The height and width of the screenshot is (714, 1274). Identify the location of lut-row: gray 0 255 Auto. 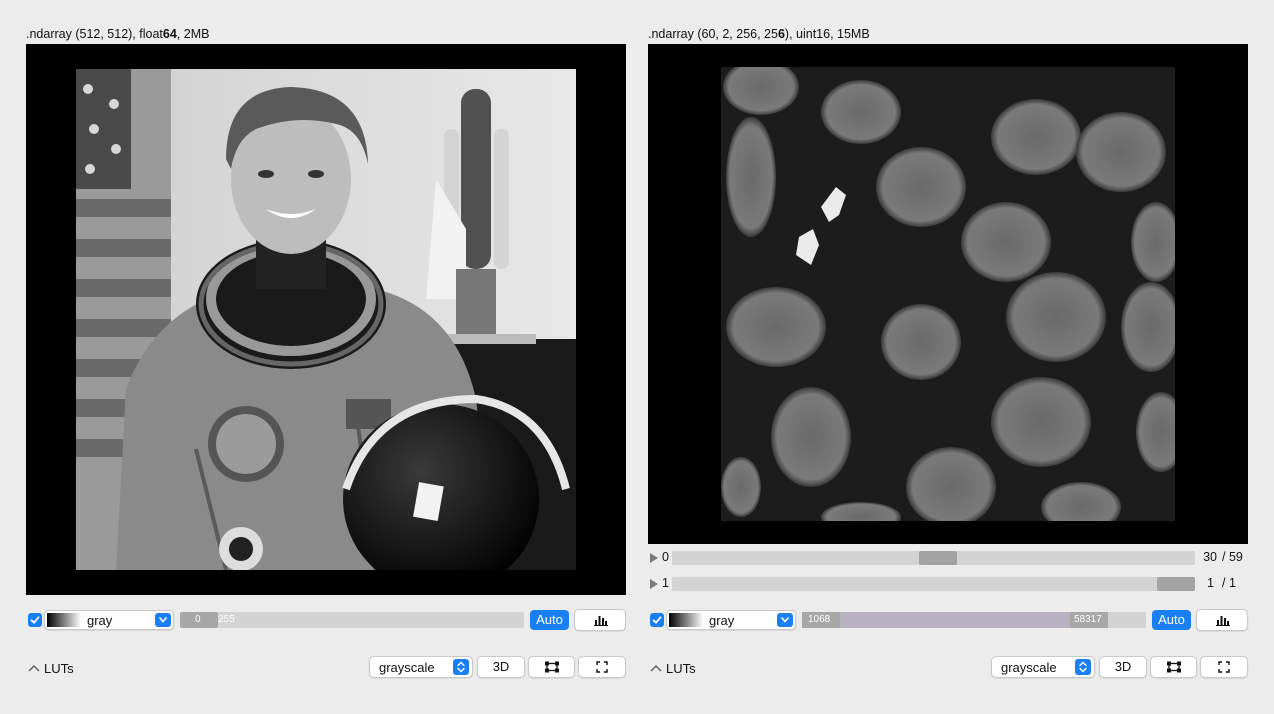
(326, 620).